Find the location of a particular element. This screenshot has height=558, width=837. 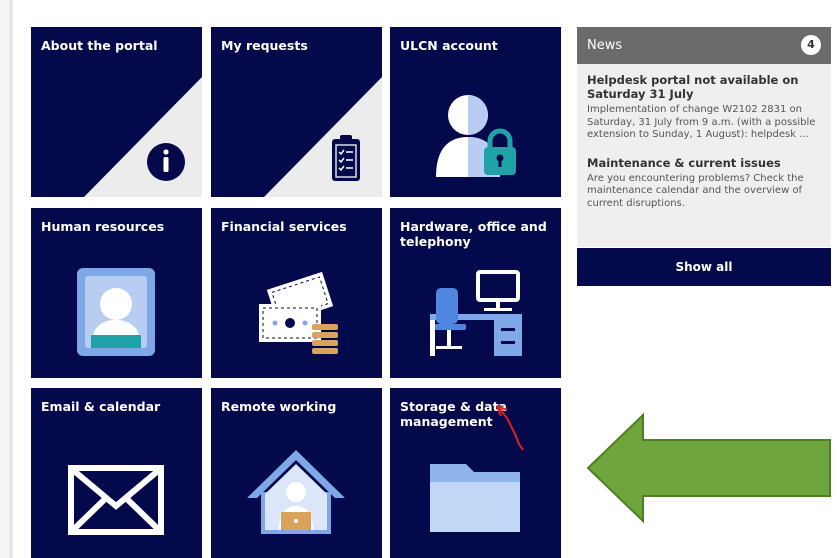

tile-title: My requests is located at coordinates (264, 45).